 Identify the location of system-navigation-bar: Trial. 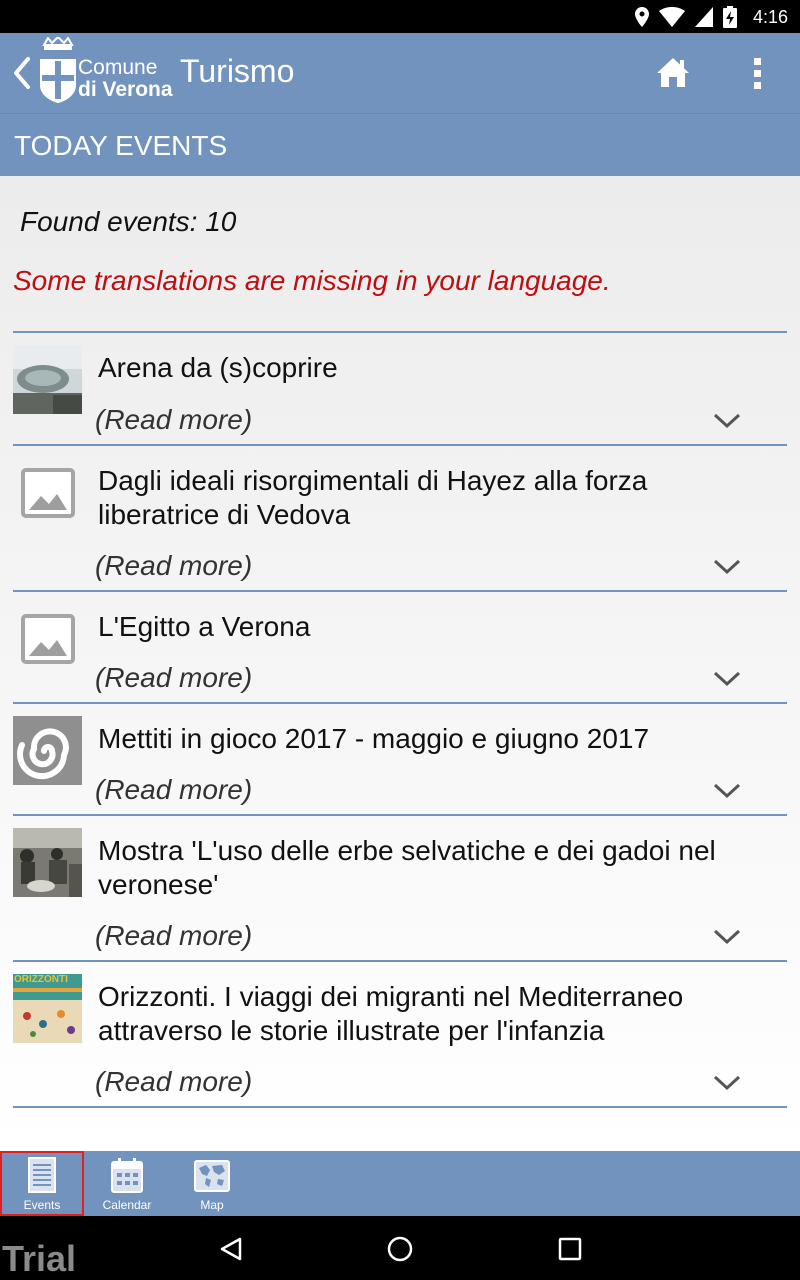
(400, 1248).